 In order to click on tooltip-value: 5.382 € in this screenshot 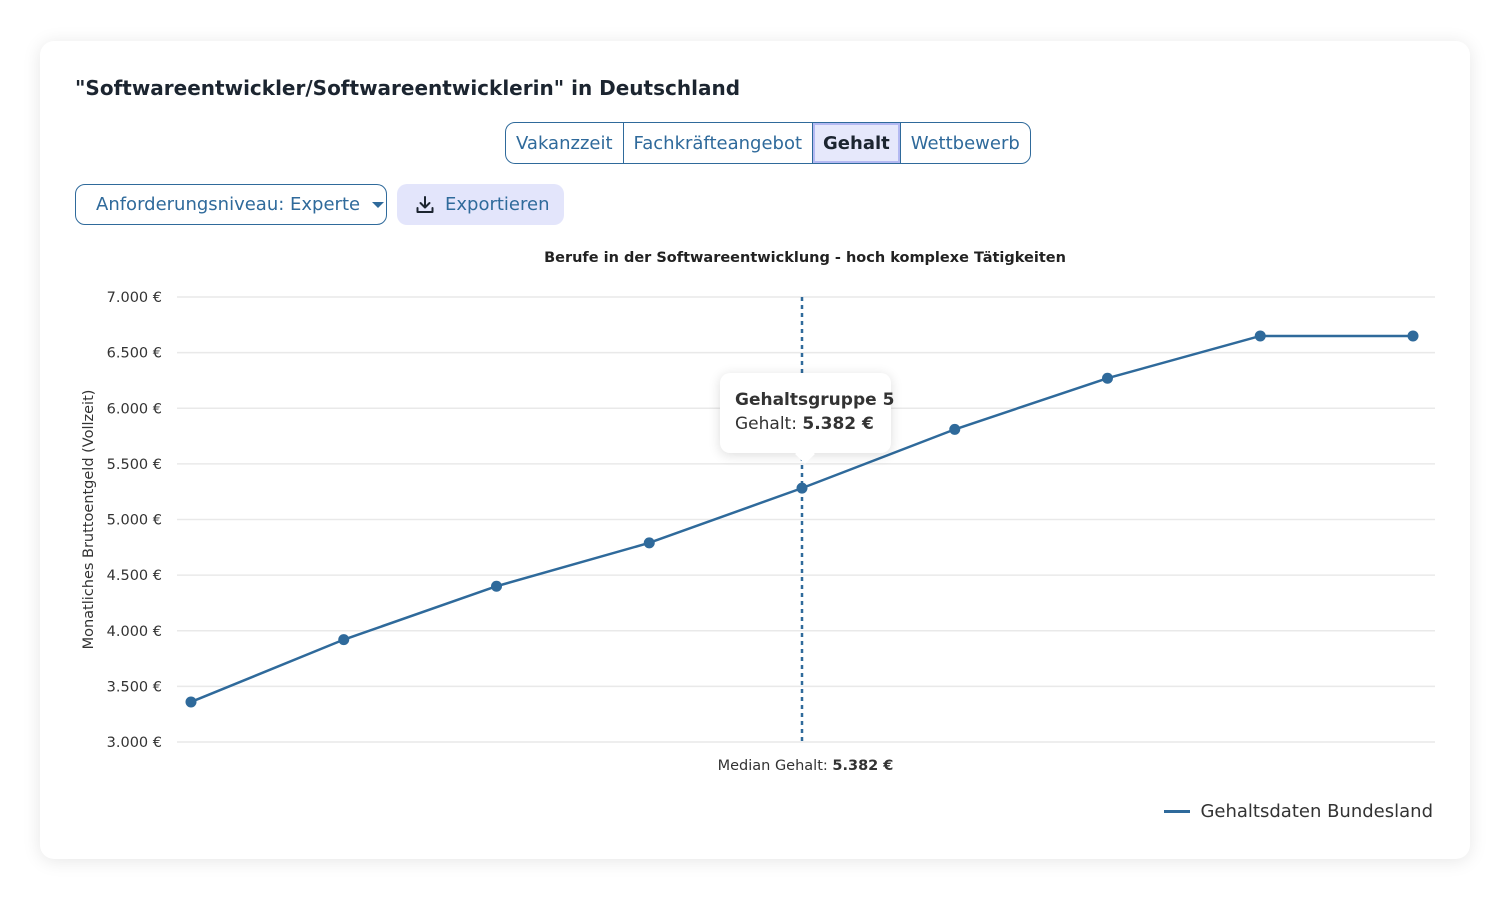, I will do `click(838, 424)`.